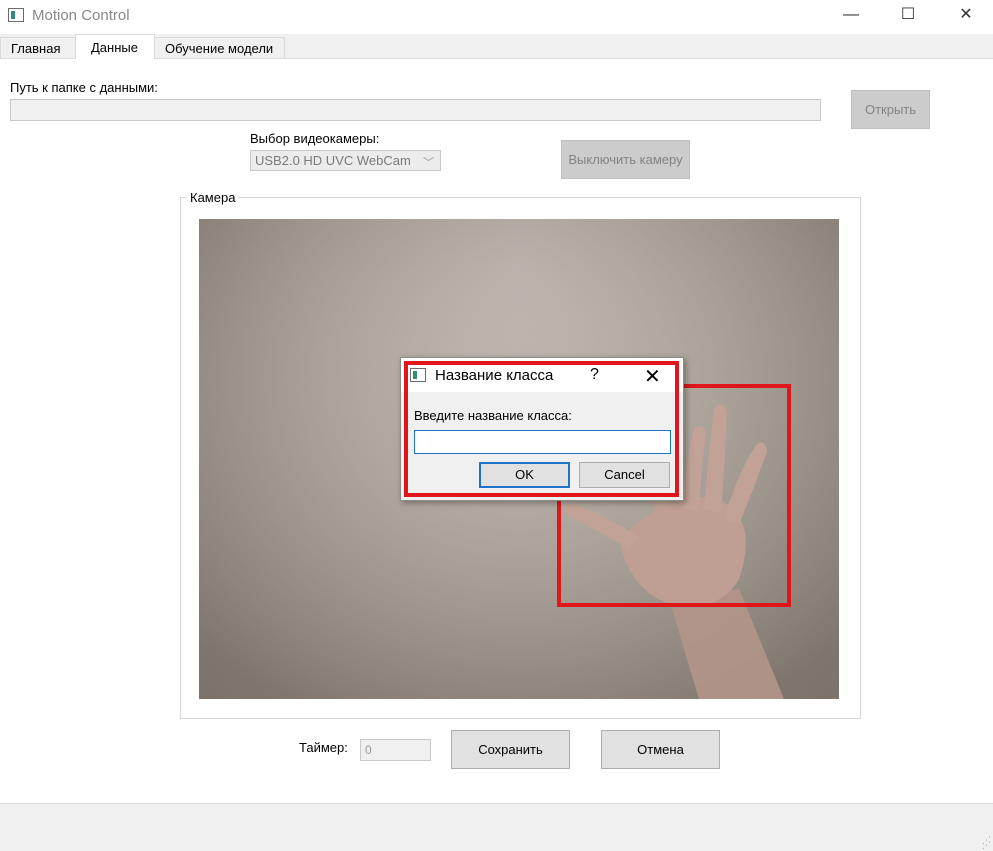  I want to click on app-icon, so click(16, 15).